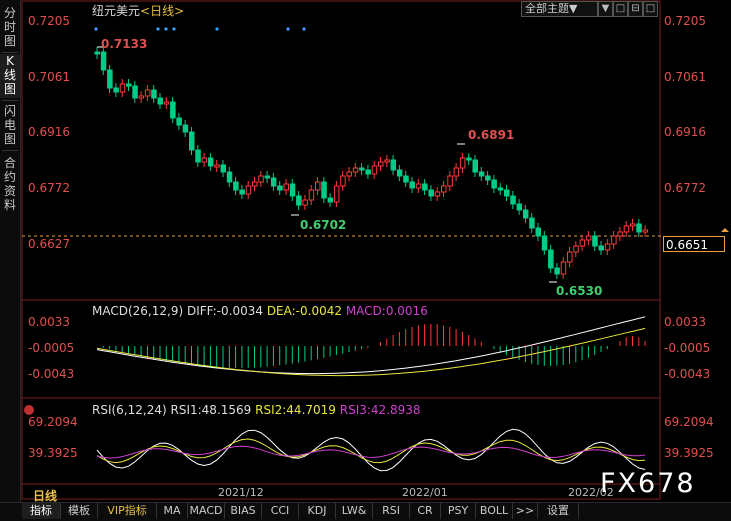  Describe the element at coordinates (211, 410) in the screenshot. I see `rsi1-value: RSI1:48.1569` at that location.